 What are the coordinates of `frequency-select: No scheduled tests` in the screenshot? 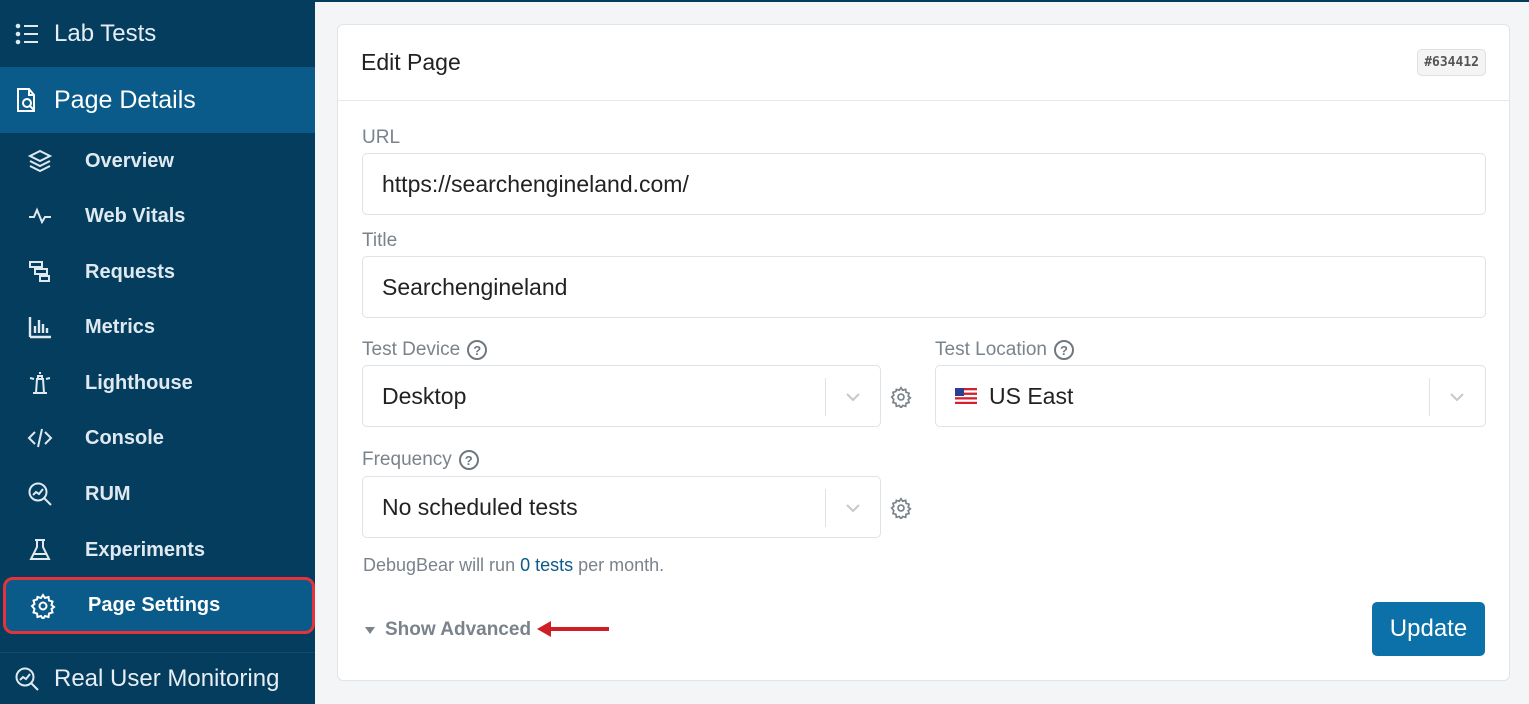 It's located at (621, 507).